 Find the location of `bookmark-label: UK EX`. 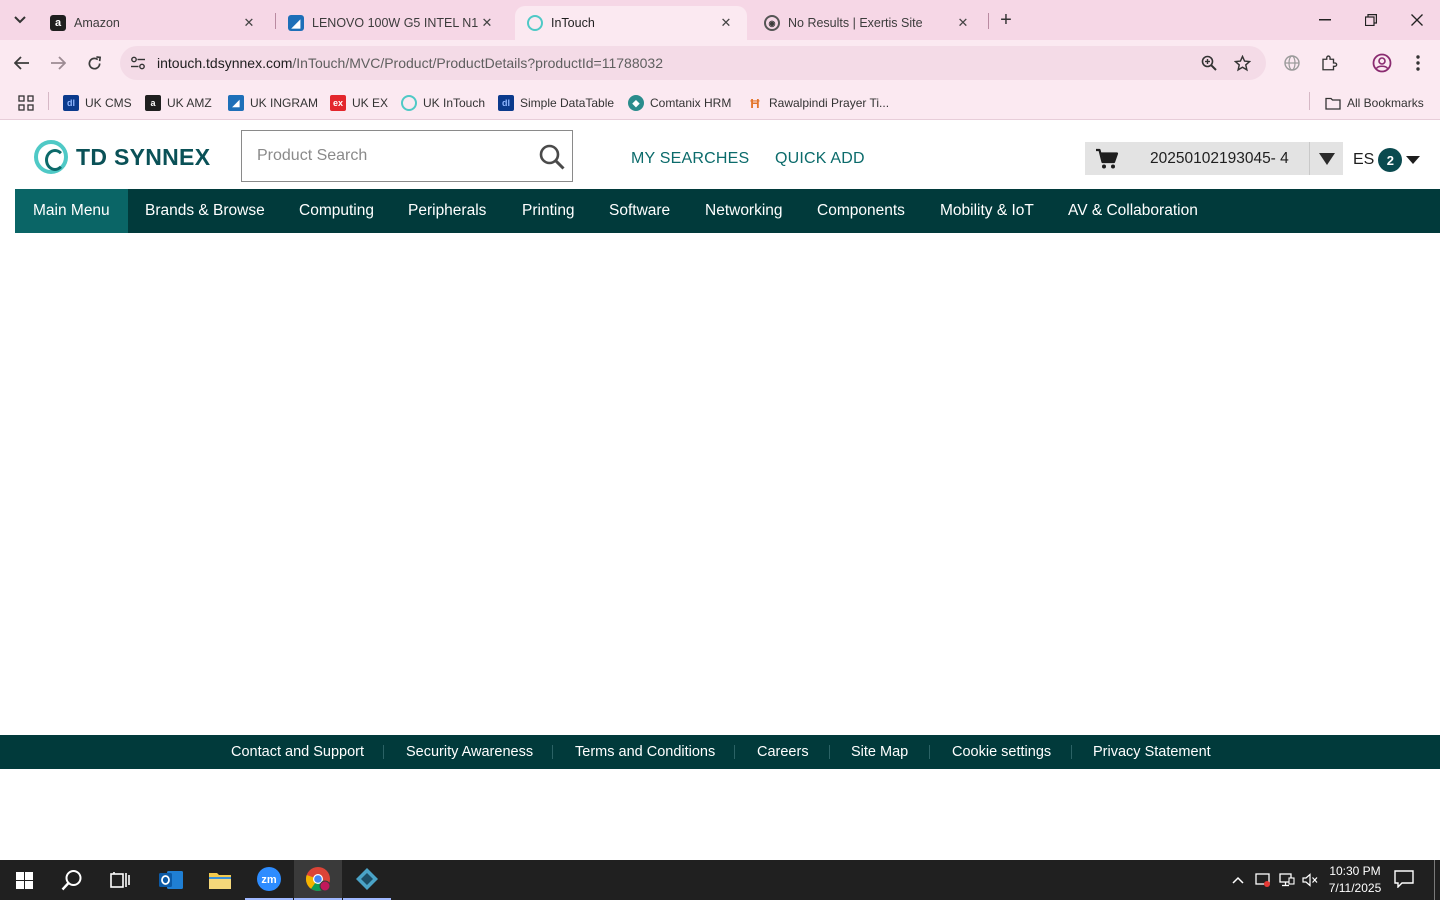

bookmark-label: UK EX is located at coordinates (370, 103).